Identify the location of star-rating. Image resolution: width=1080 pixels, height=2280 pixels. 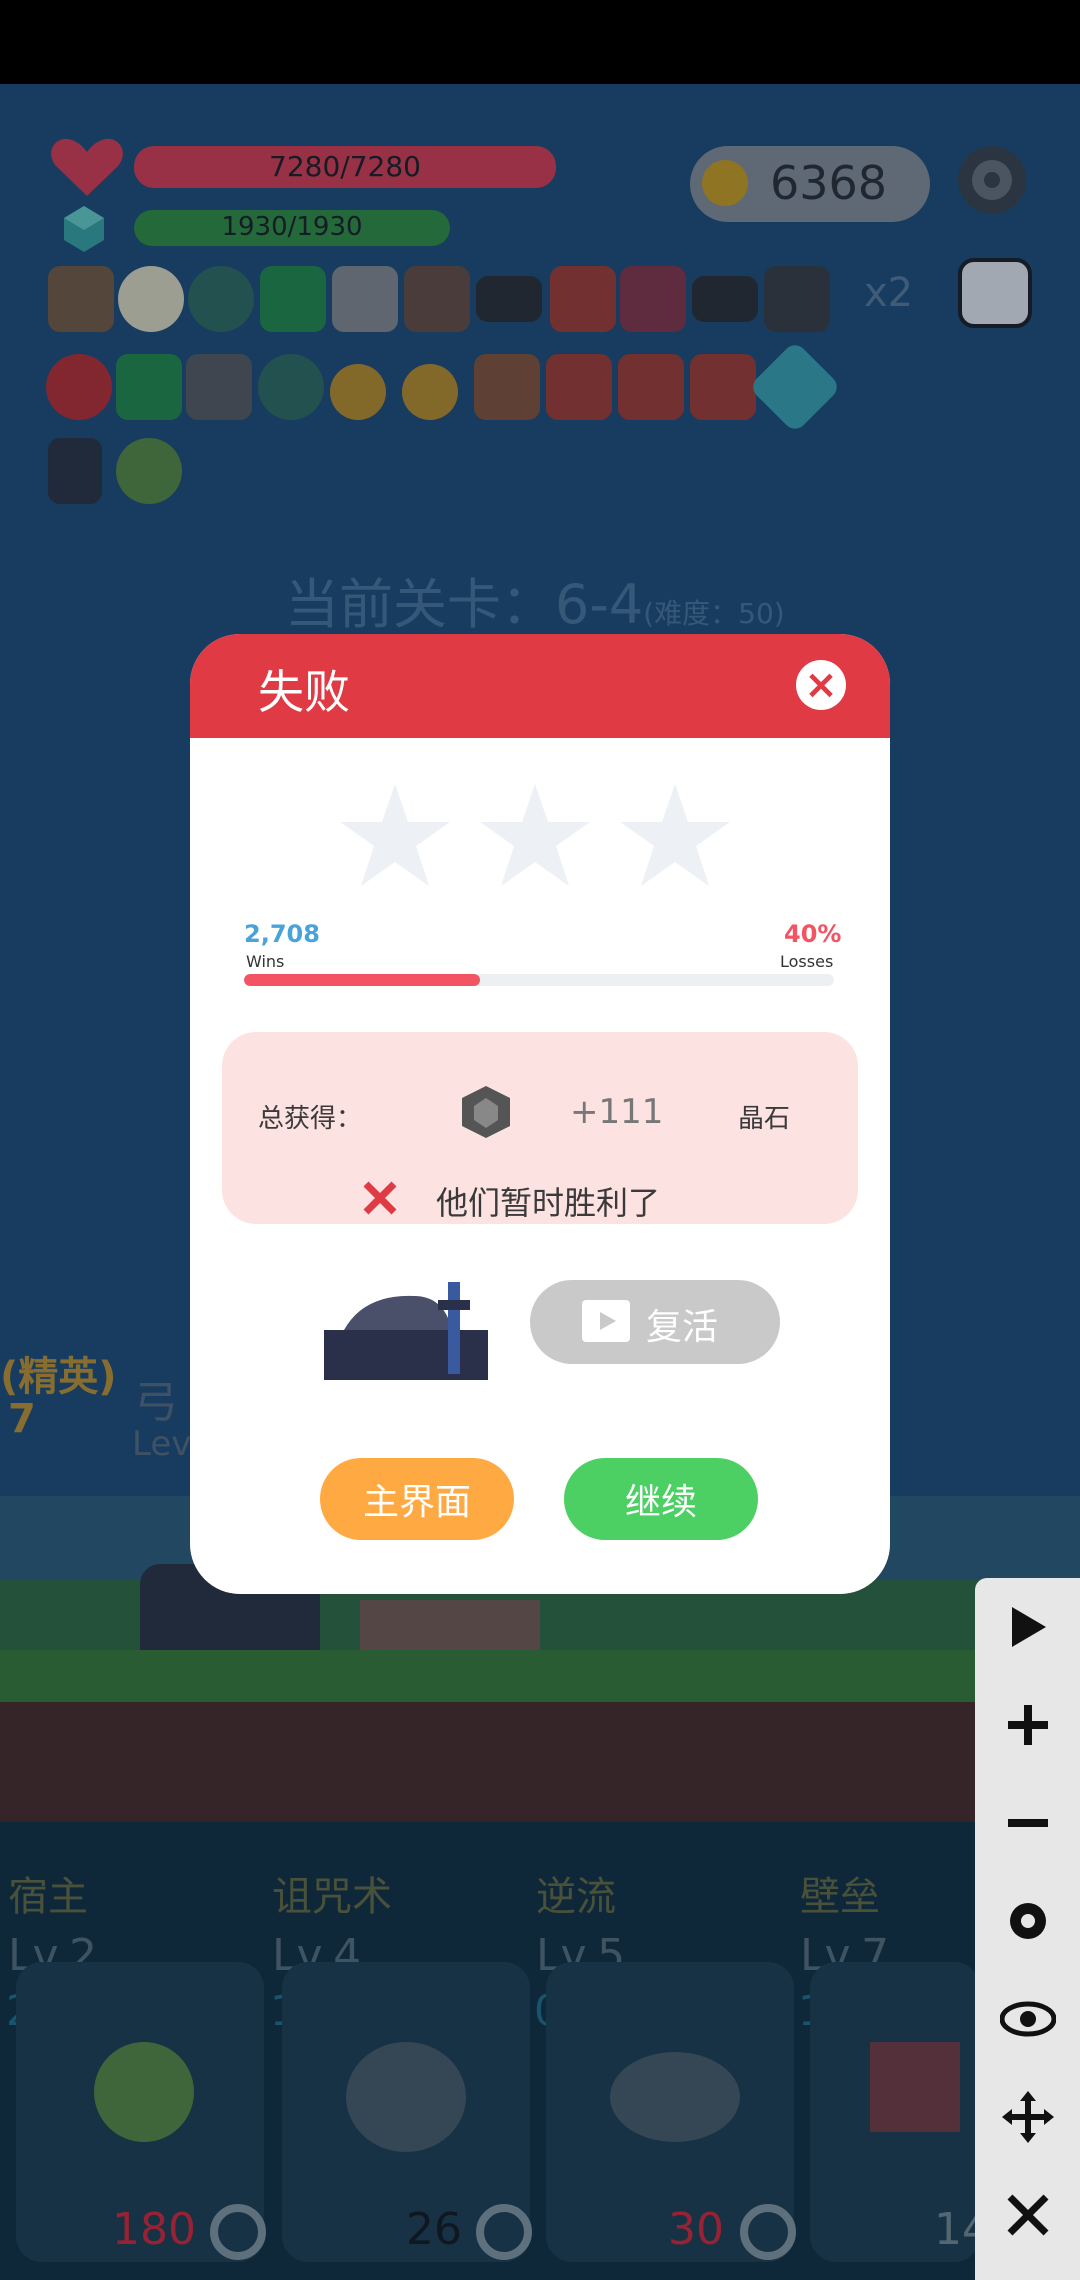
(535, 835).